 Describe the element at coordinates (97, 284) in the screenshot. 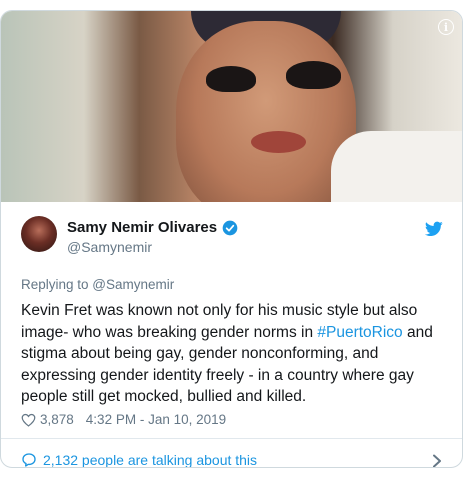

I see `replying-to-label: Replying to @Samynemir` at that location.